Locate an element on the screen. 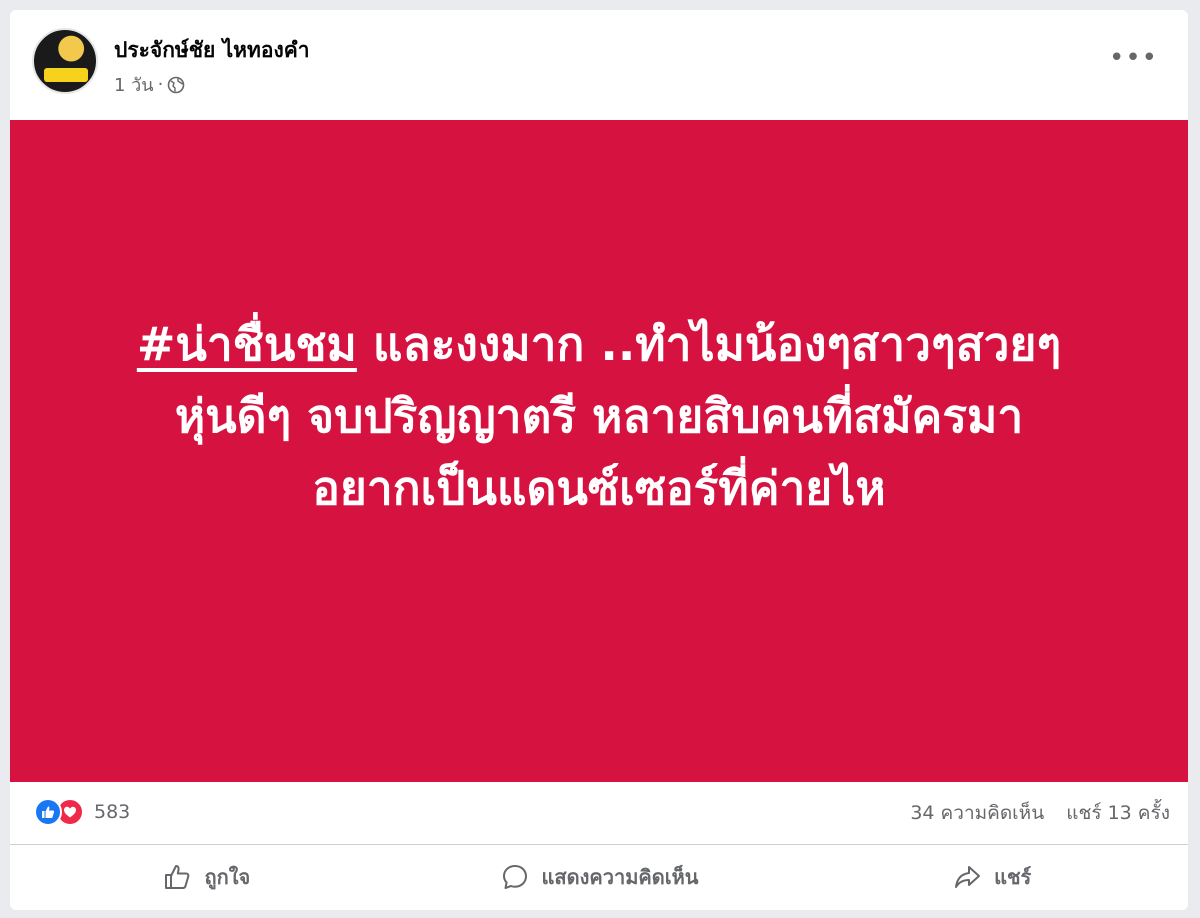 This screenshot has height=918, width=1200. share-count: แชร์ 13 ครั้ง is located at coordinates (1118, 813).